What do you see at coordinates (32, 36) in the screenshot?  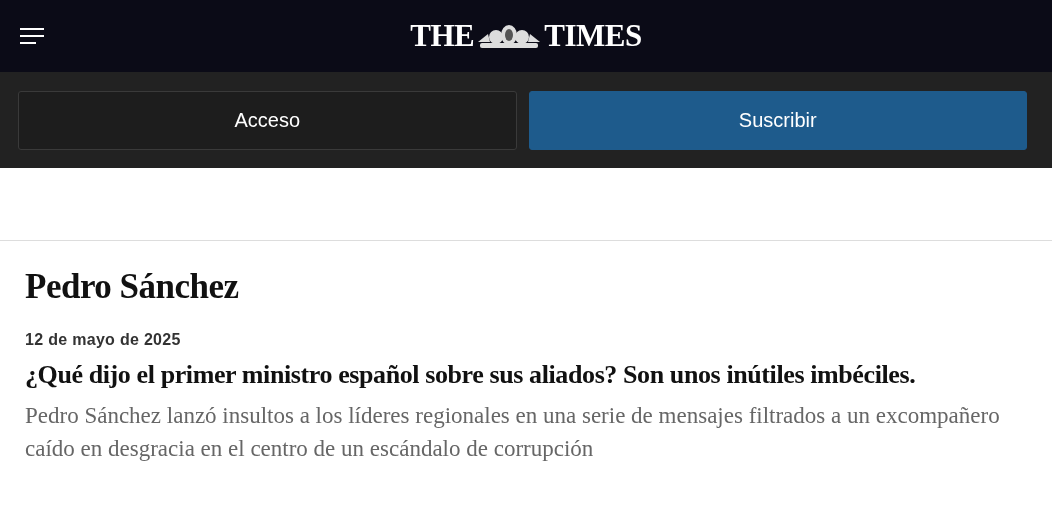 I see `menu-icon` at bounding box center [32, 36].